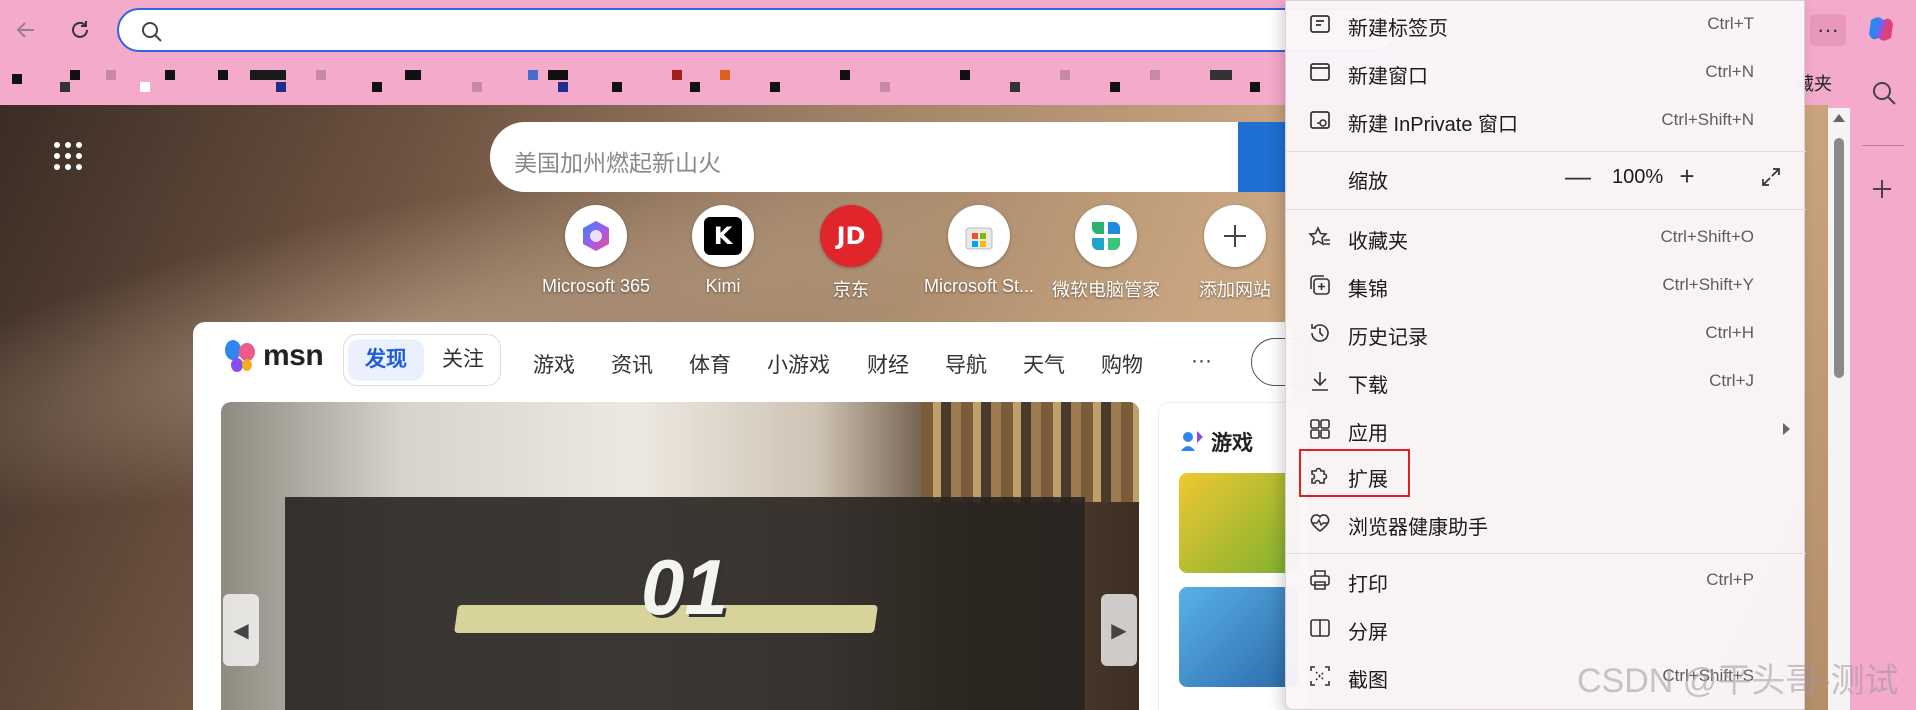  What do you see at coordinates (966, 364) in the screenshot?
I see `nav-navigation: 导航` at bounding box center [966, 364].